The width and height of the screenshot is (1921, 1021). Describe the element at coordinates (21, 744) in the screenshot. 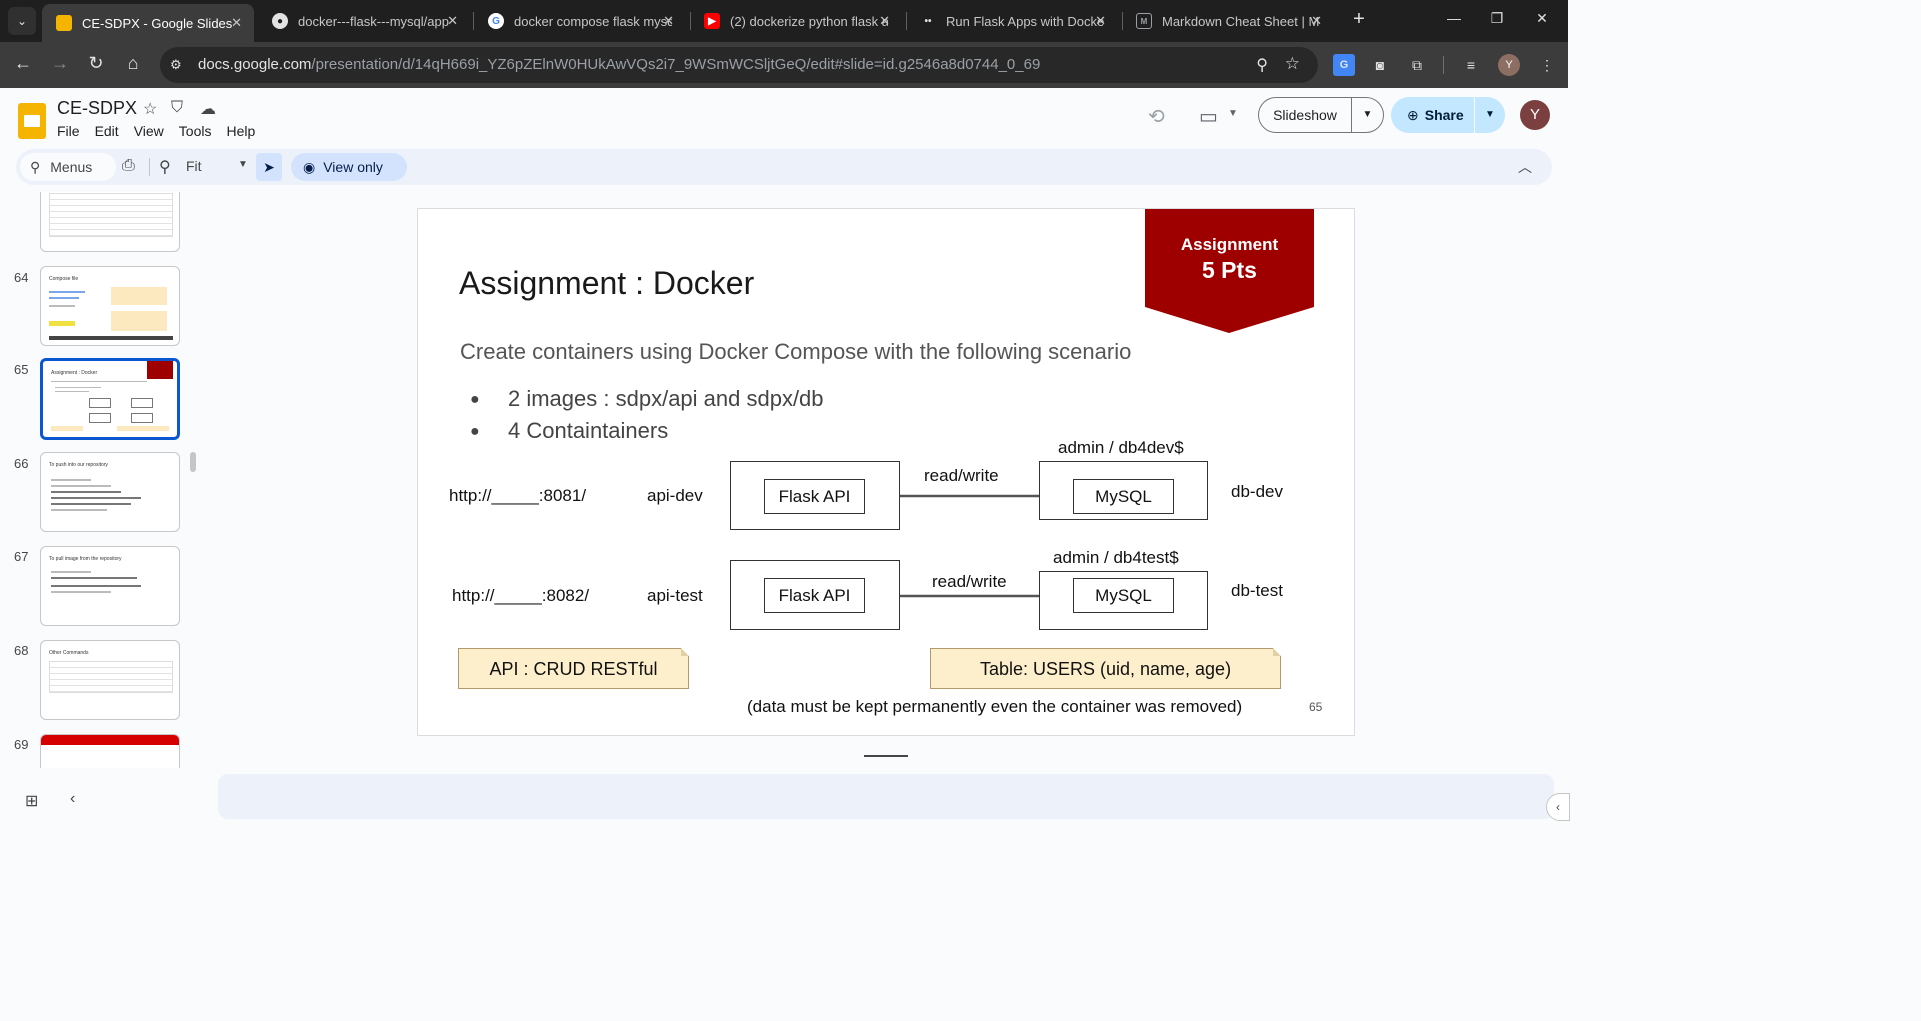

I see `slide-number: 69` at that location.